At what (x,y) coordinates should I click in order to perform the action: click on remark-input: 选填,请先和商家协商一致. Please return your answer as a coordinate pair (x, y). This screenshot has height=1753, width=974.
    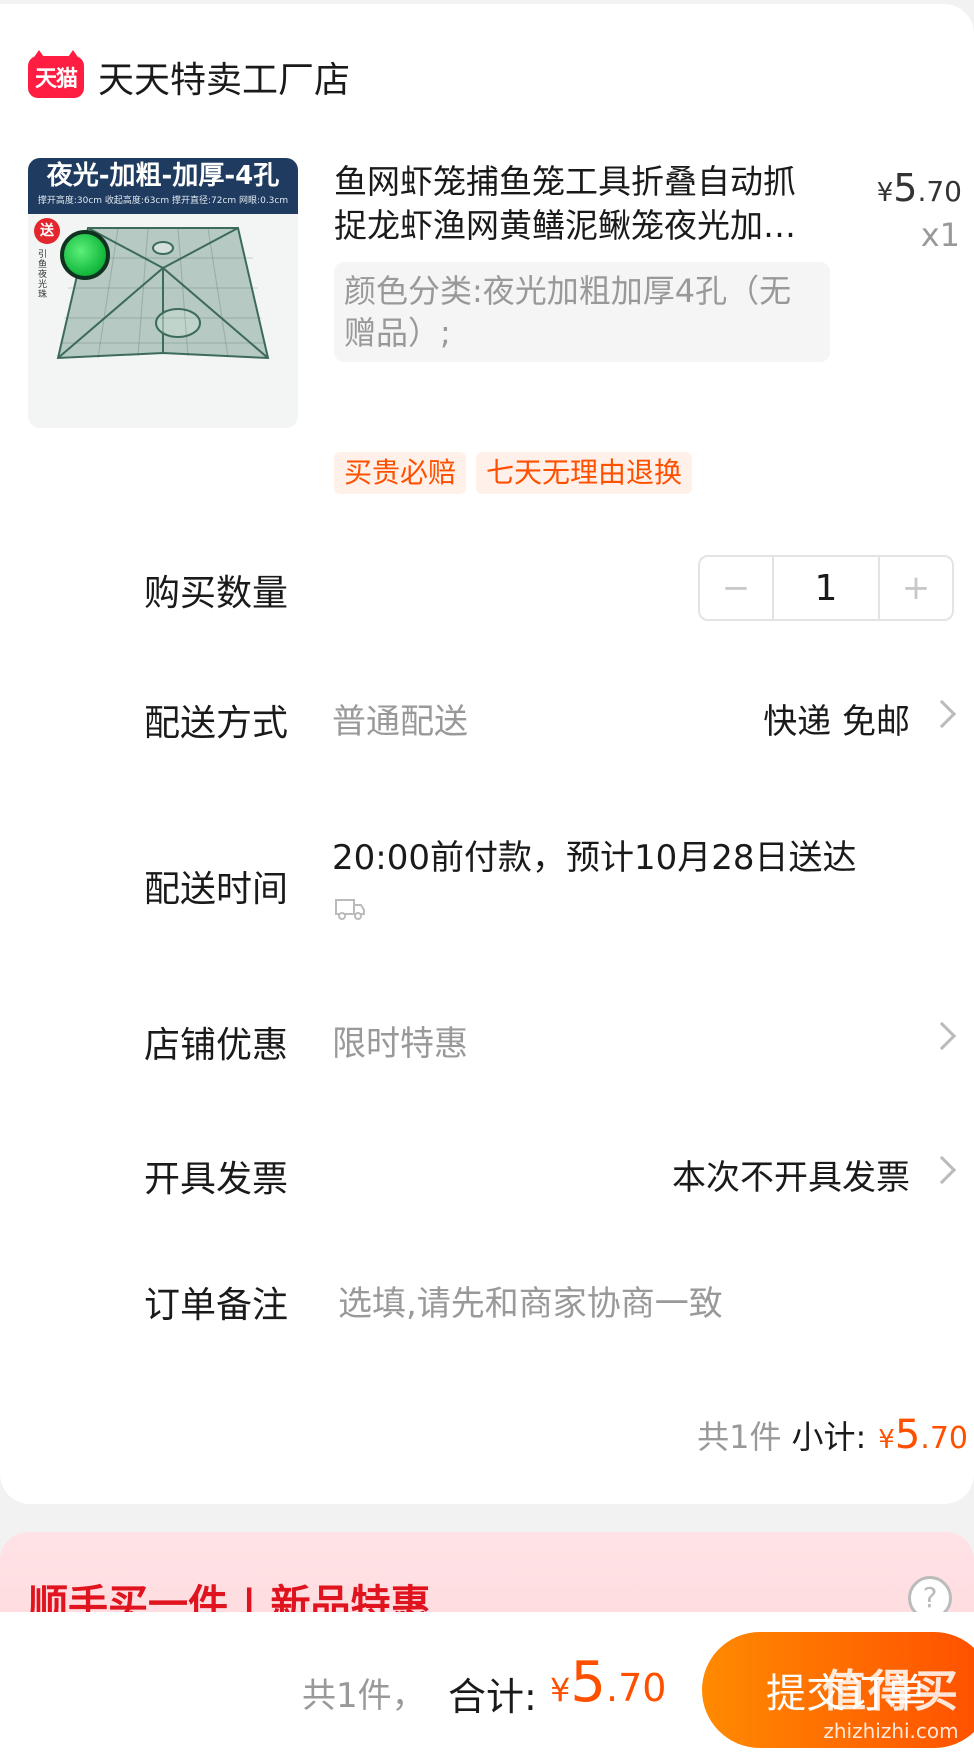
    Looking at the image, I should click on (530, 1300).